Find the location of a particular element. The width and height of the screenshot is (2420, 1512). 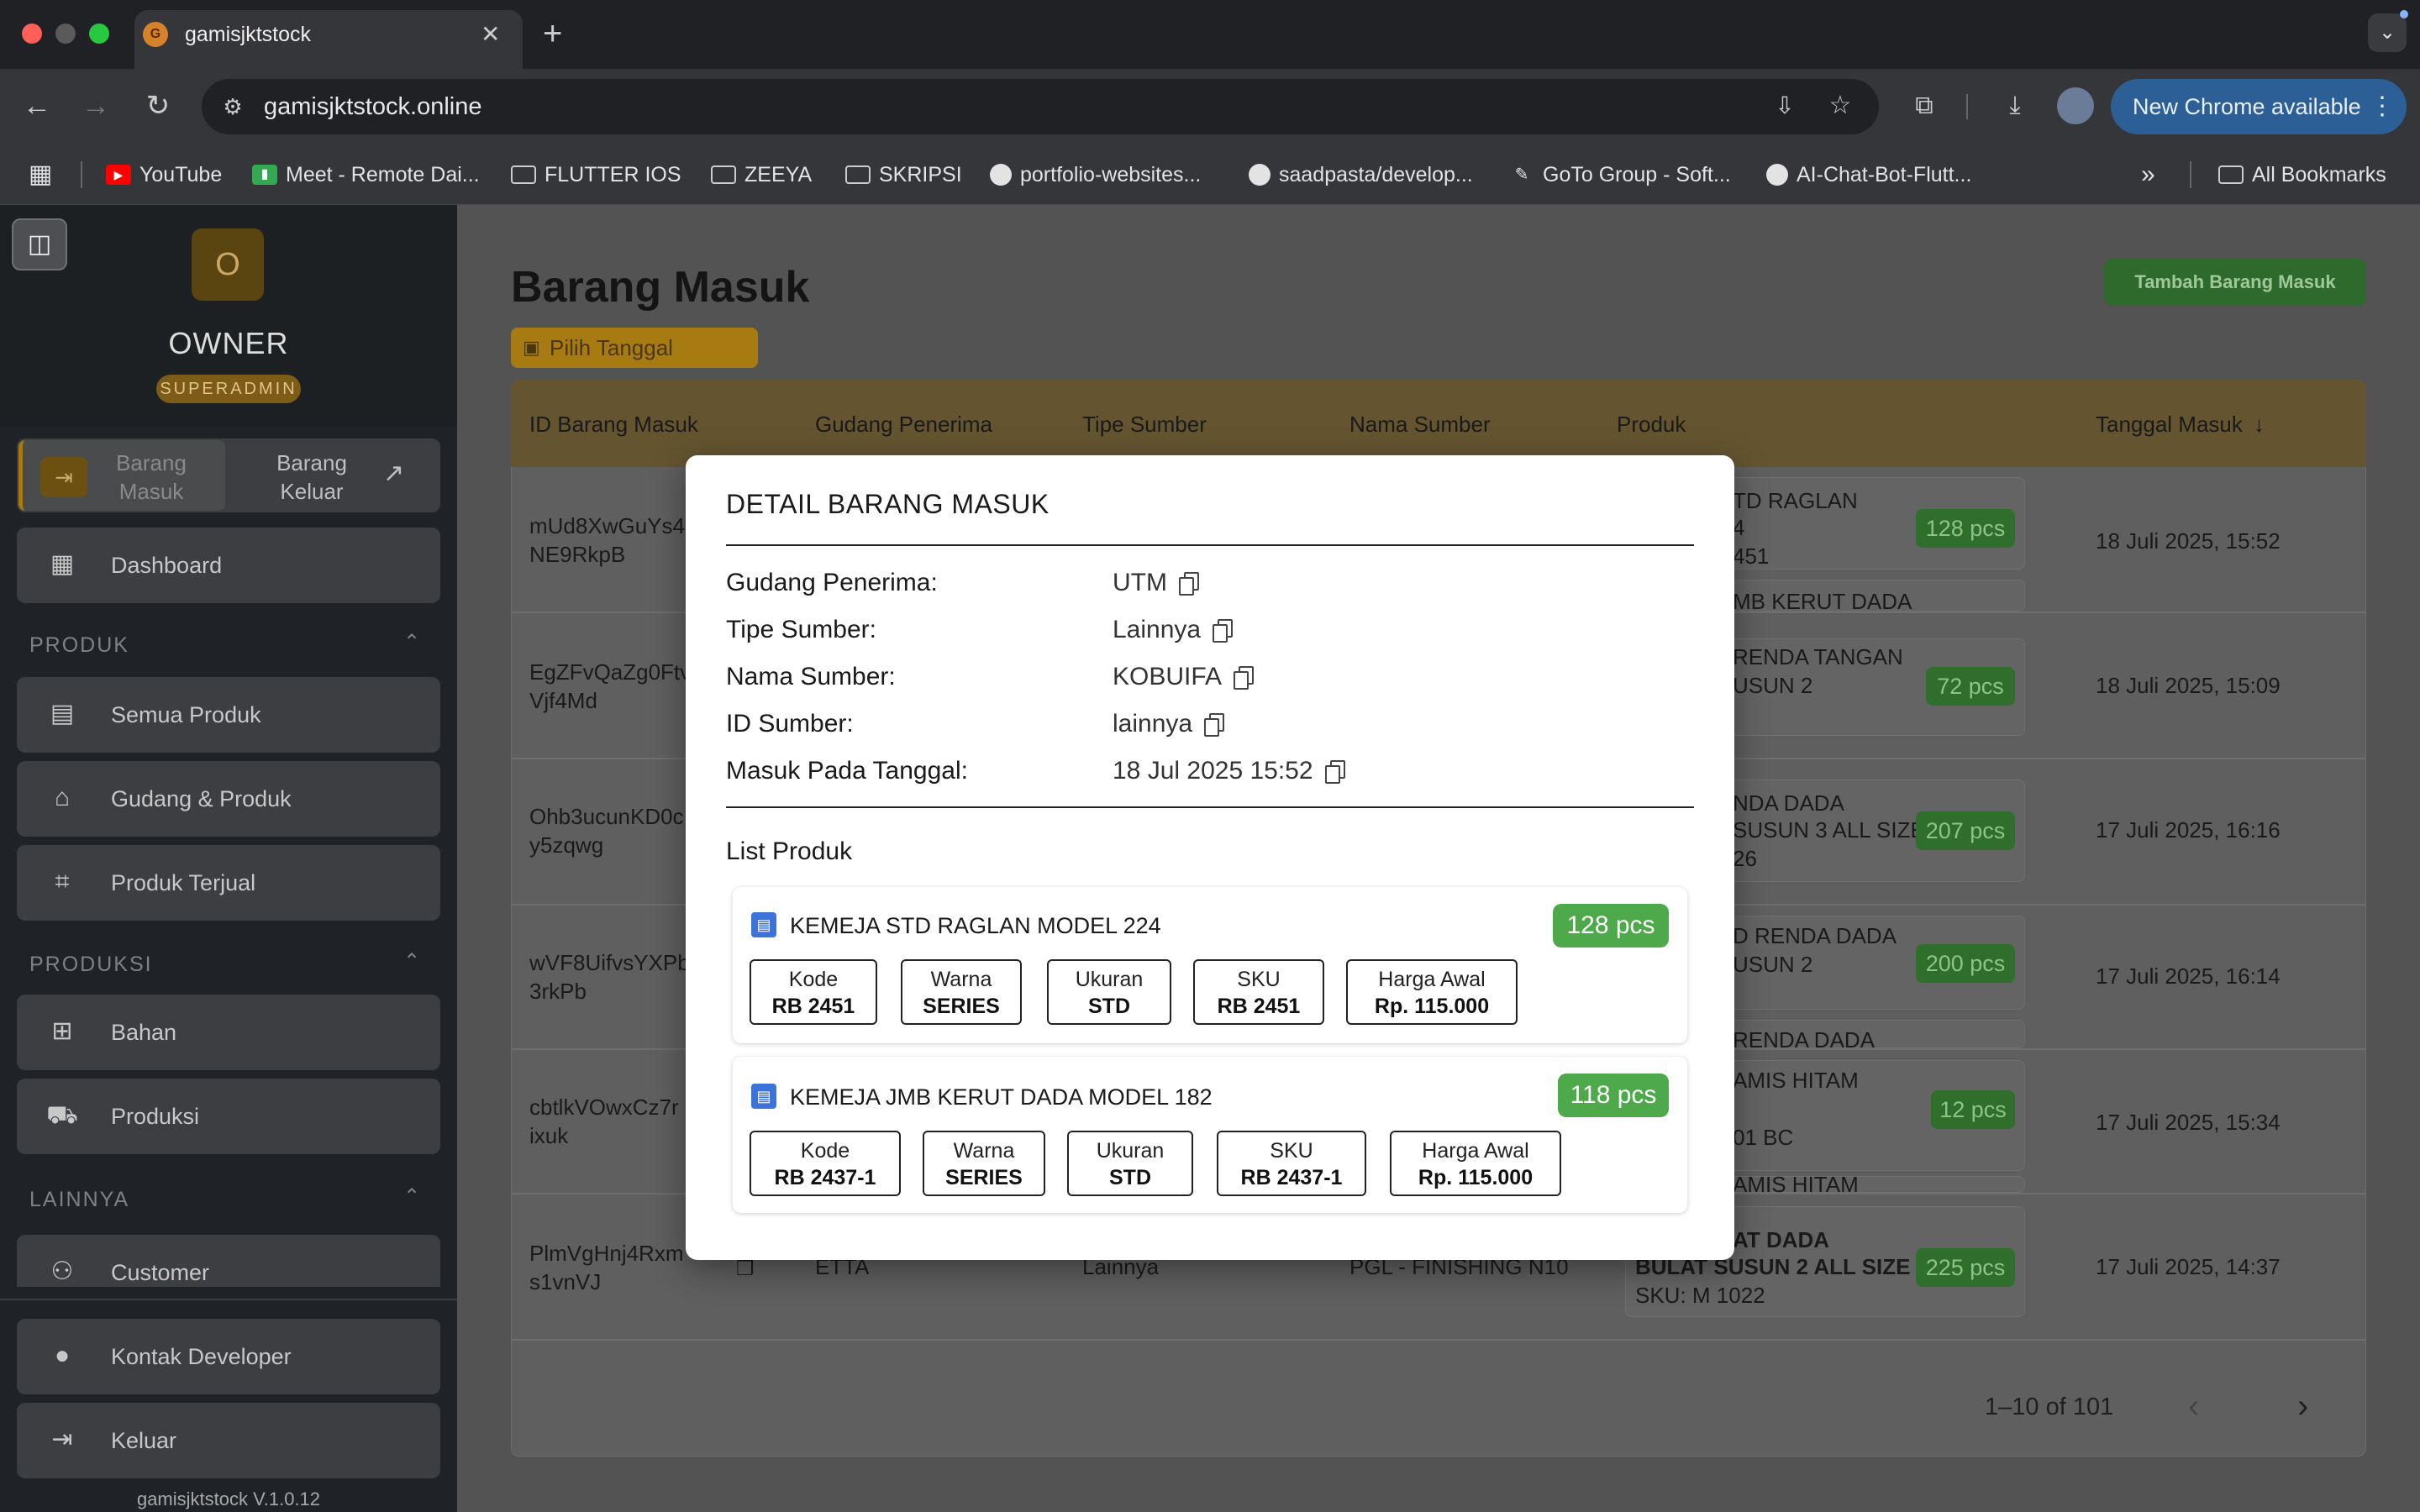

sidebar-item-label: Keluar is located at coordinates (144, 1440).